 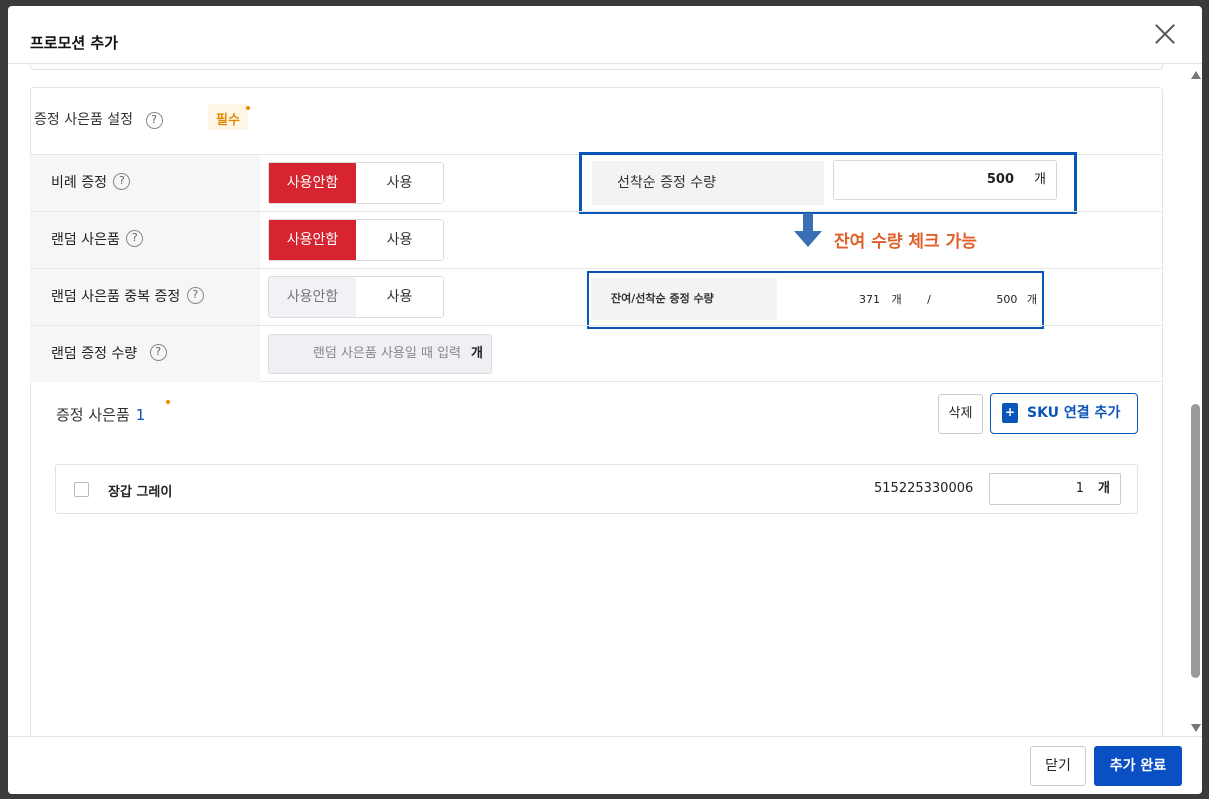 I want to click on remaining-quantity-label: 잔여/선착순 증정 수량, so click(x=684, y=299).